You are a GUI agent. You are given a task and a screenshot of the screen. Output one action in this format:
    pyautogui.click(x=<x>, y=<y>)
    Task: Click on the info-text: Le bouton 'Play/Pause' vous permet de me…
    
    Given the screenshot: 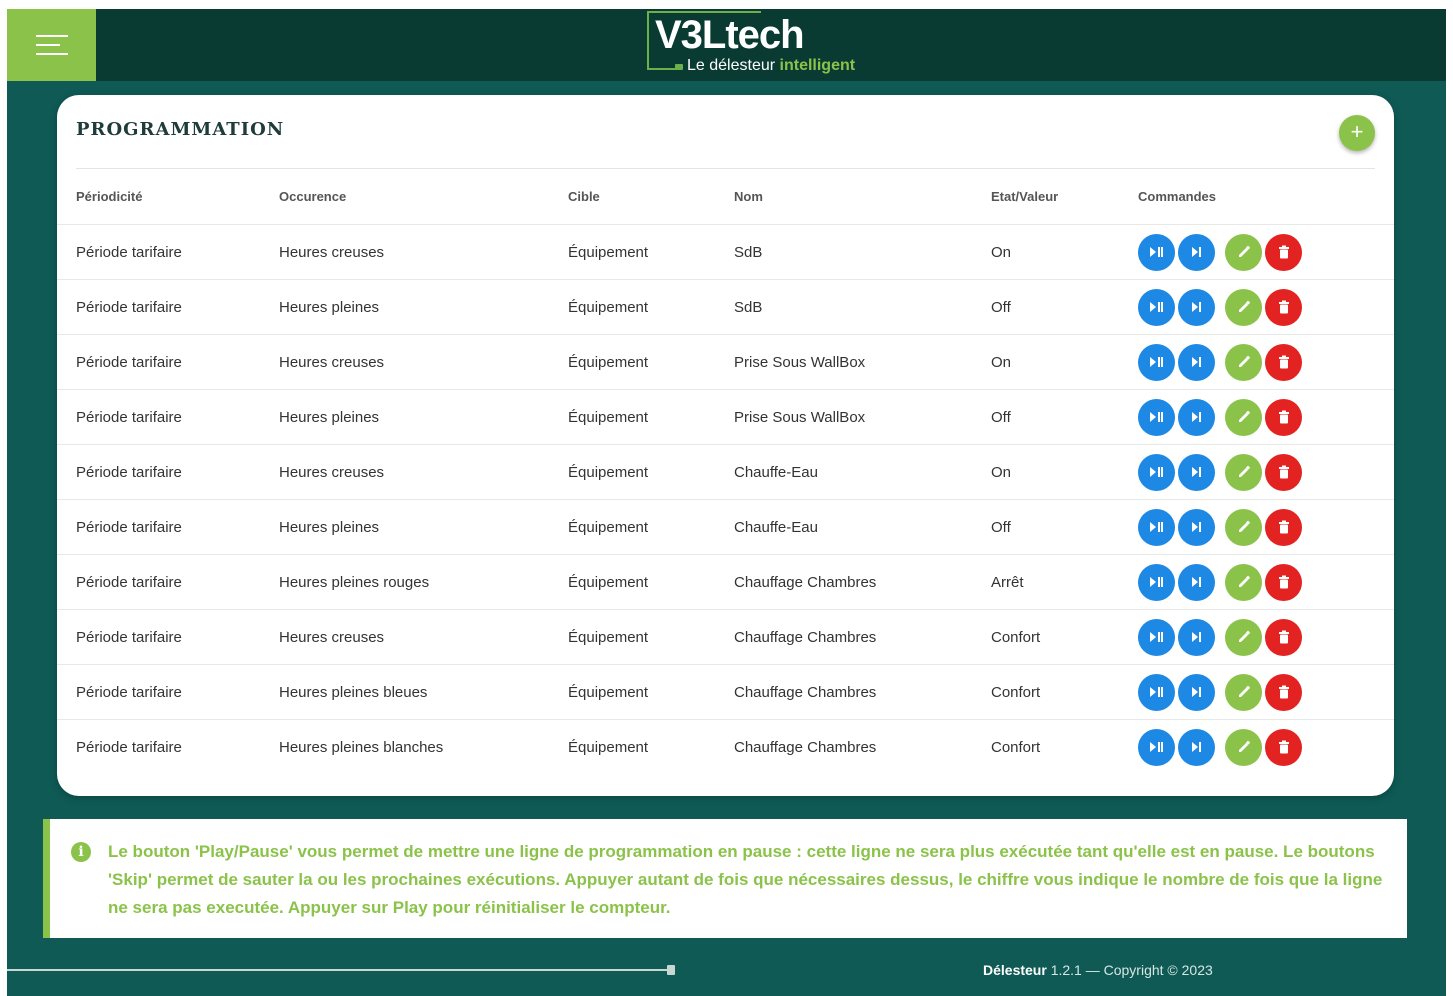 What is the action you would take?
    pyautogui.click(x=745, y=879)
    